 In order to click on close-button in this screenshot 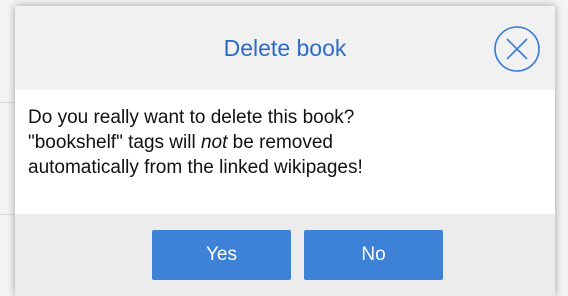, I will do `click(517, 49)`.